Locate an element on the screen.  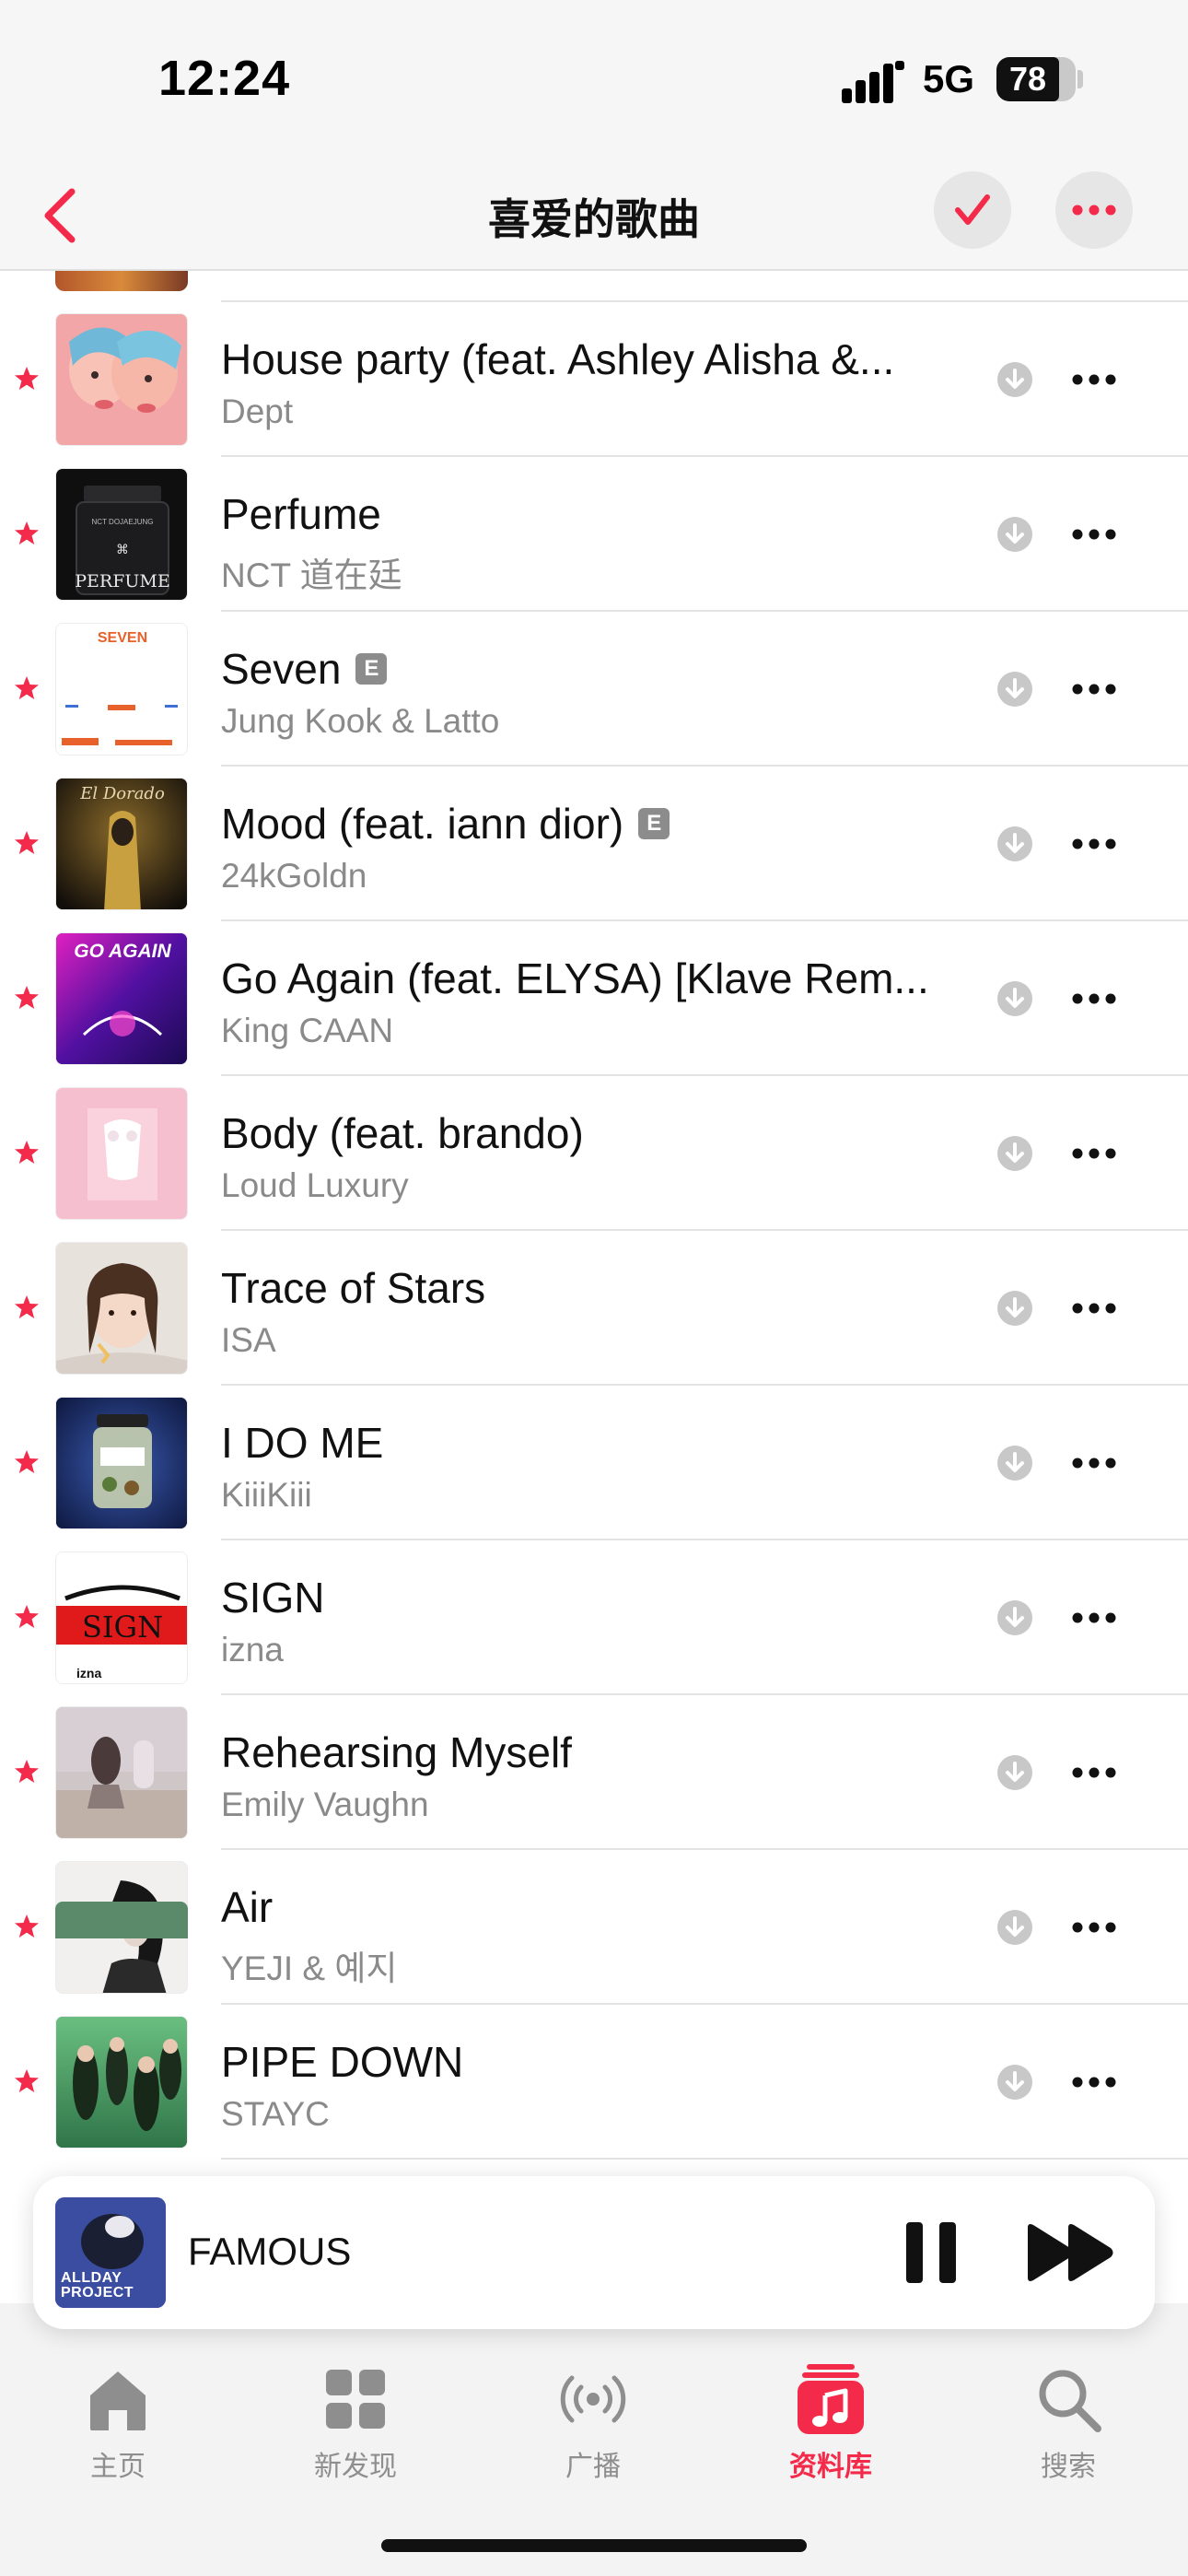
checkmark-icon is located at coordinates (973, 209).